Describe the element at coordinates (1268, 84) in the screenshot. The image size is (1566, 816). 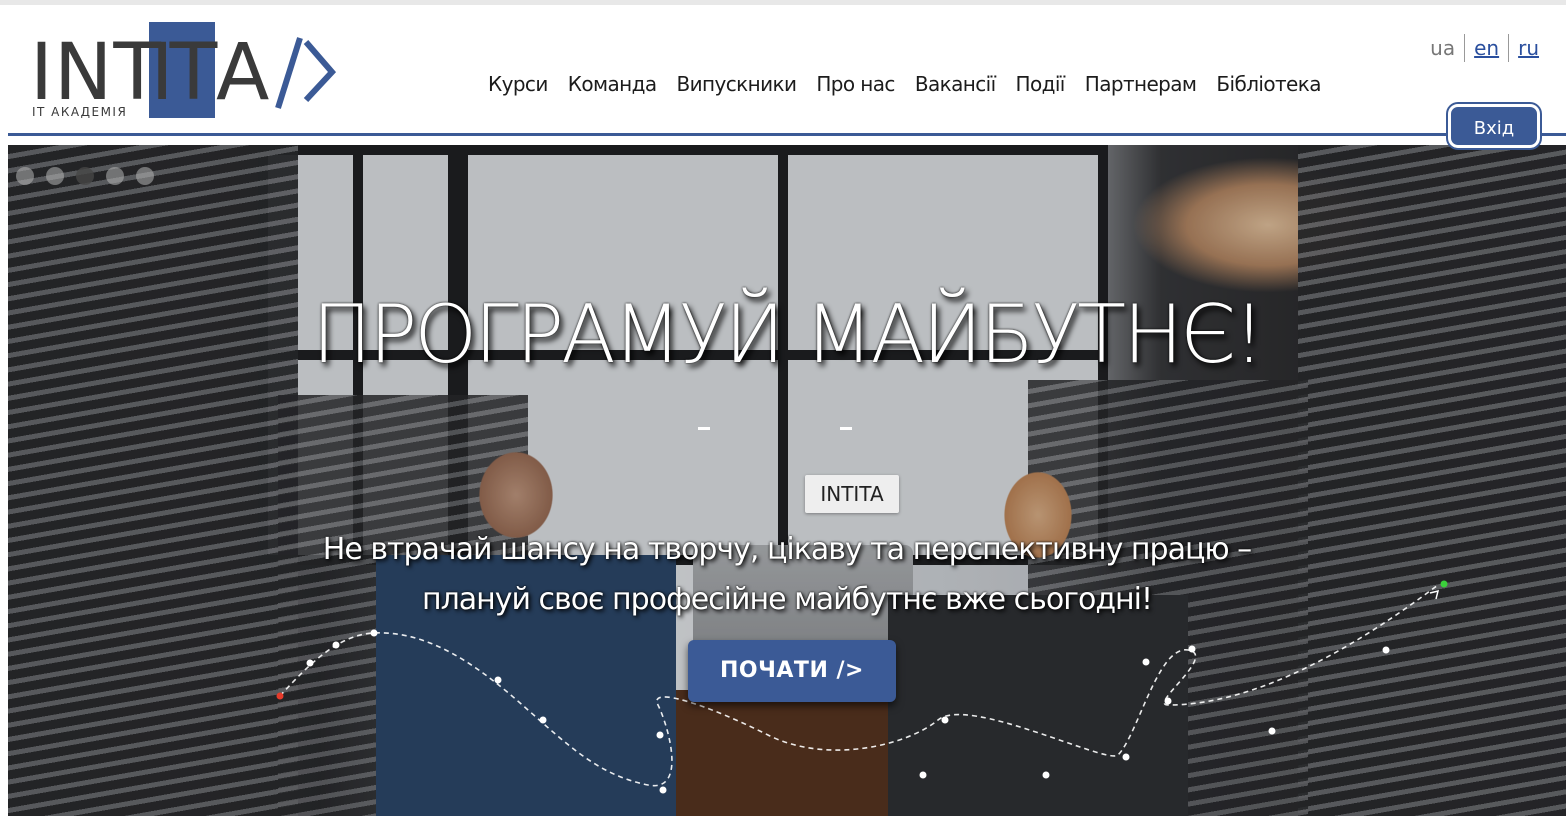
I see `nav-item-library: Бібліотека` at that location.